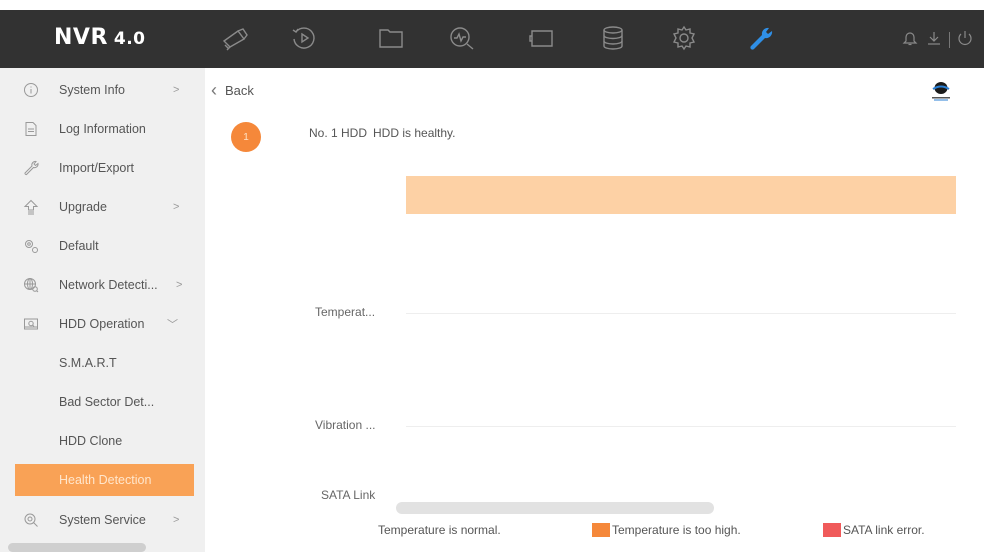  I want to click on app-logo: NVR 4.0, so click(100, 39).